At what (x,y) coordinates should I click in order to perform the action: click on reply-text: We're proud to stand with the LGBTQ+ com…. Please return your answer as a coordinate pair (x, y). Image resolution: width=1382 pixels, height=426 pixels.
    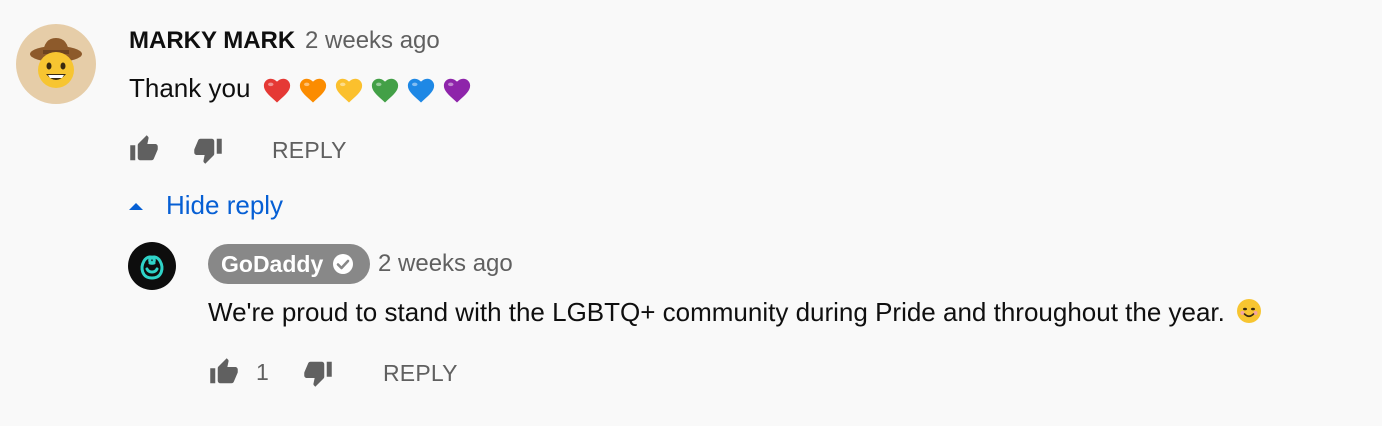
    Looking at the image, I should click on (735, 312).